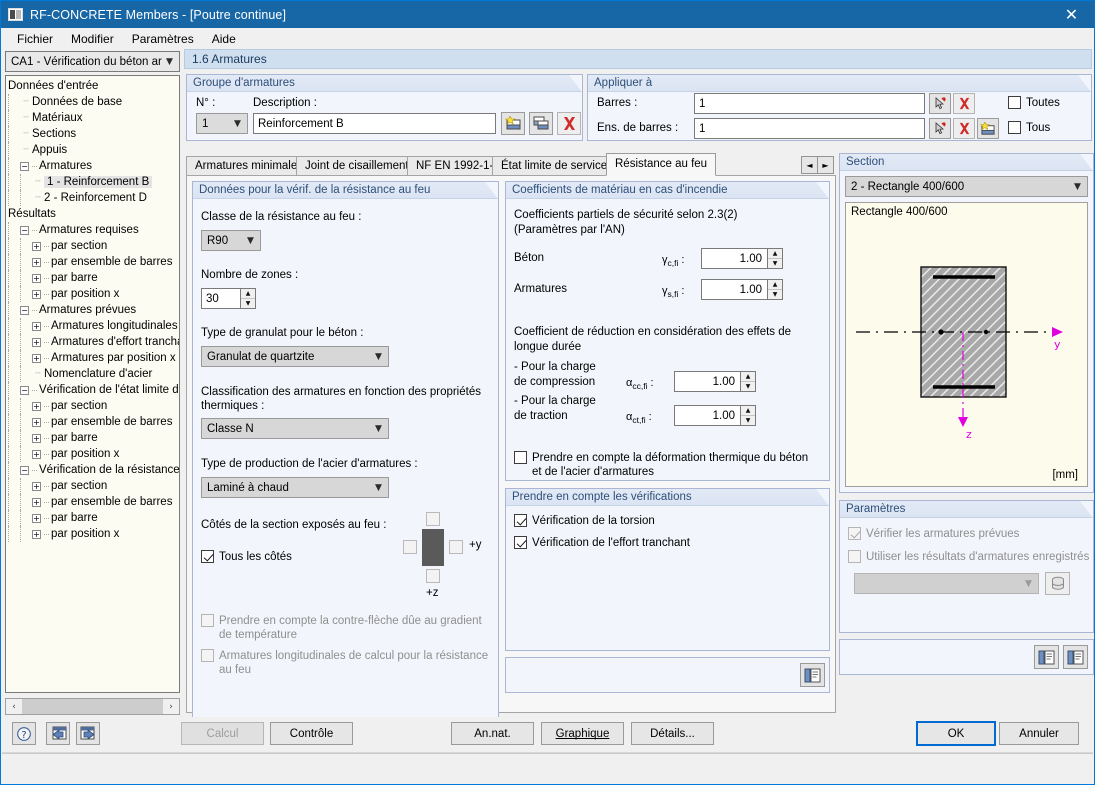  Describe the element at coordinates (357, 165) in the screenshot. I see `tab-joint-de-cisaillement: Joint de cisaillement` at that location.